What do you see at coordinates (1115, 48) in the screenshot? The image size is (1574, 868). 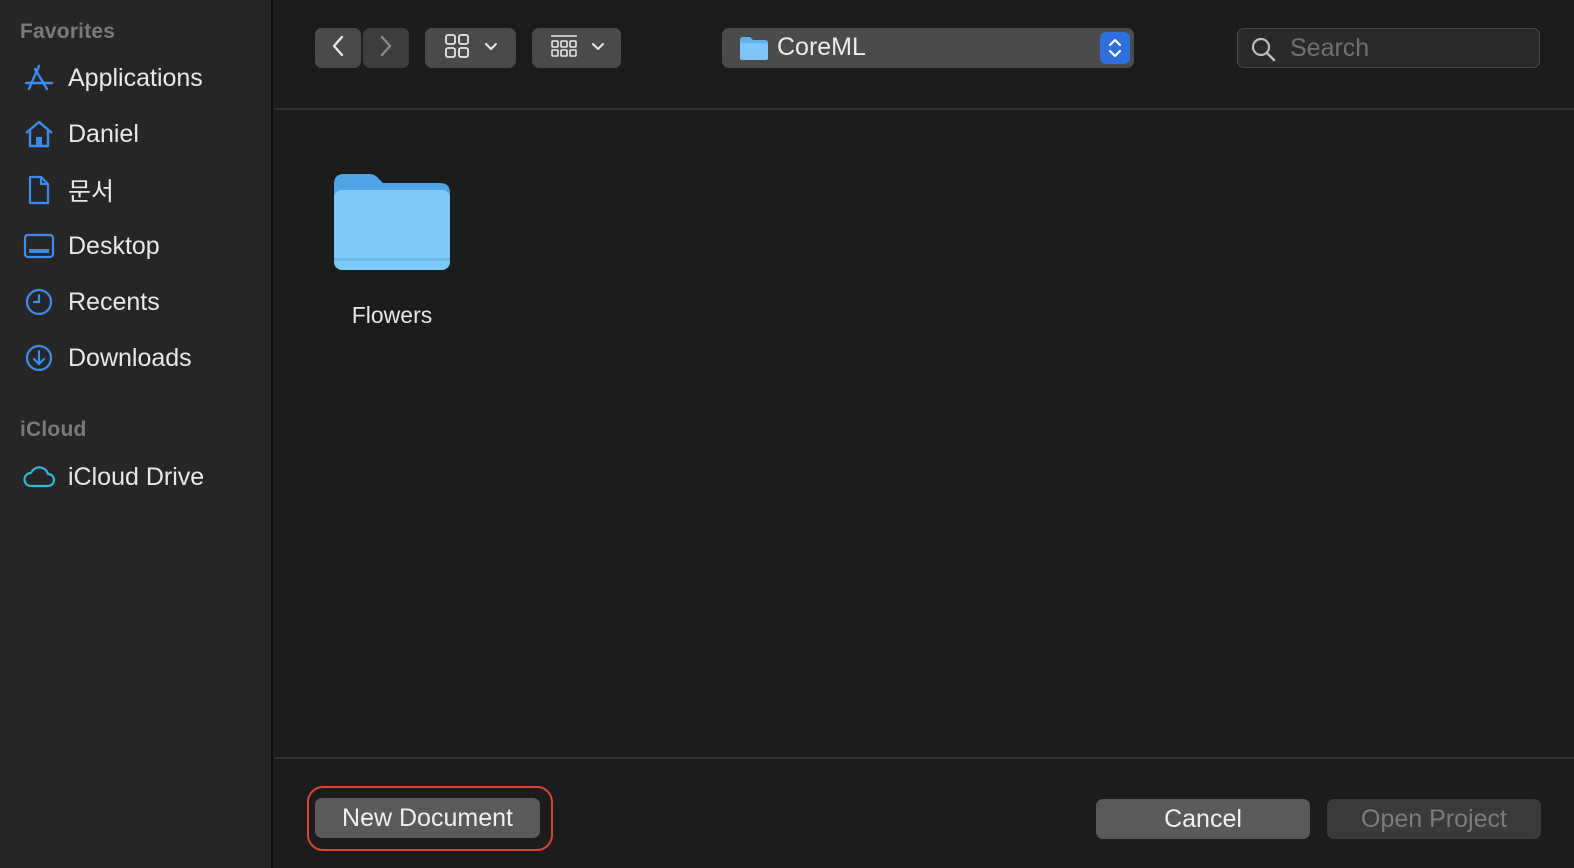 I see `stepper-icon` at bounding box center [1115, 48].